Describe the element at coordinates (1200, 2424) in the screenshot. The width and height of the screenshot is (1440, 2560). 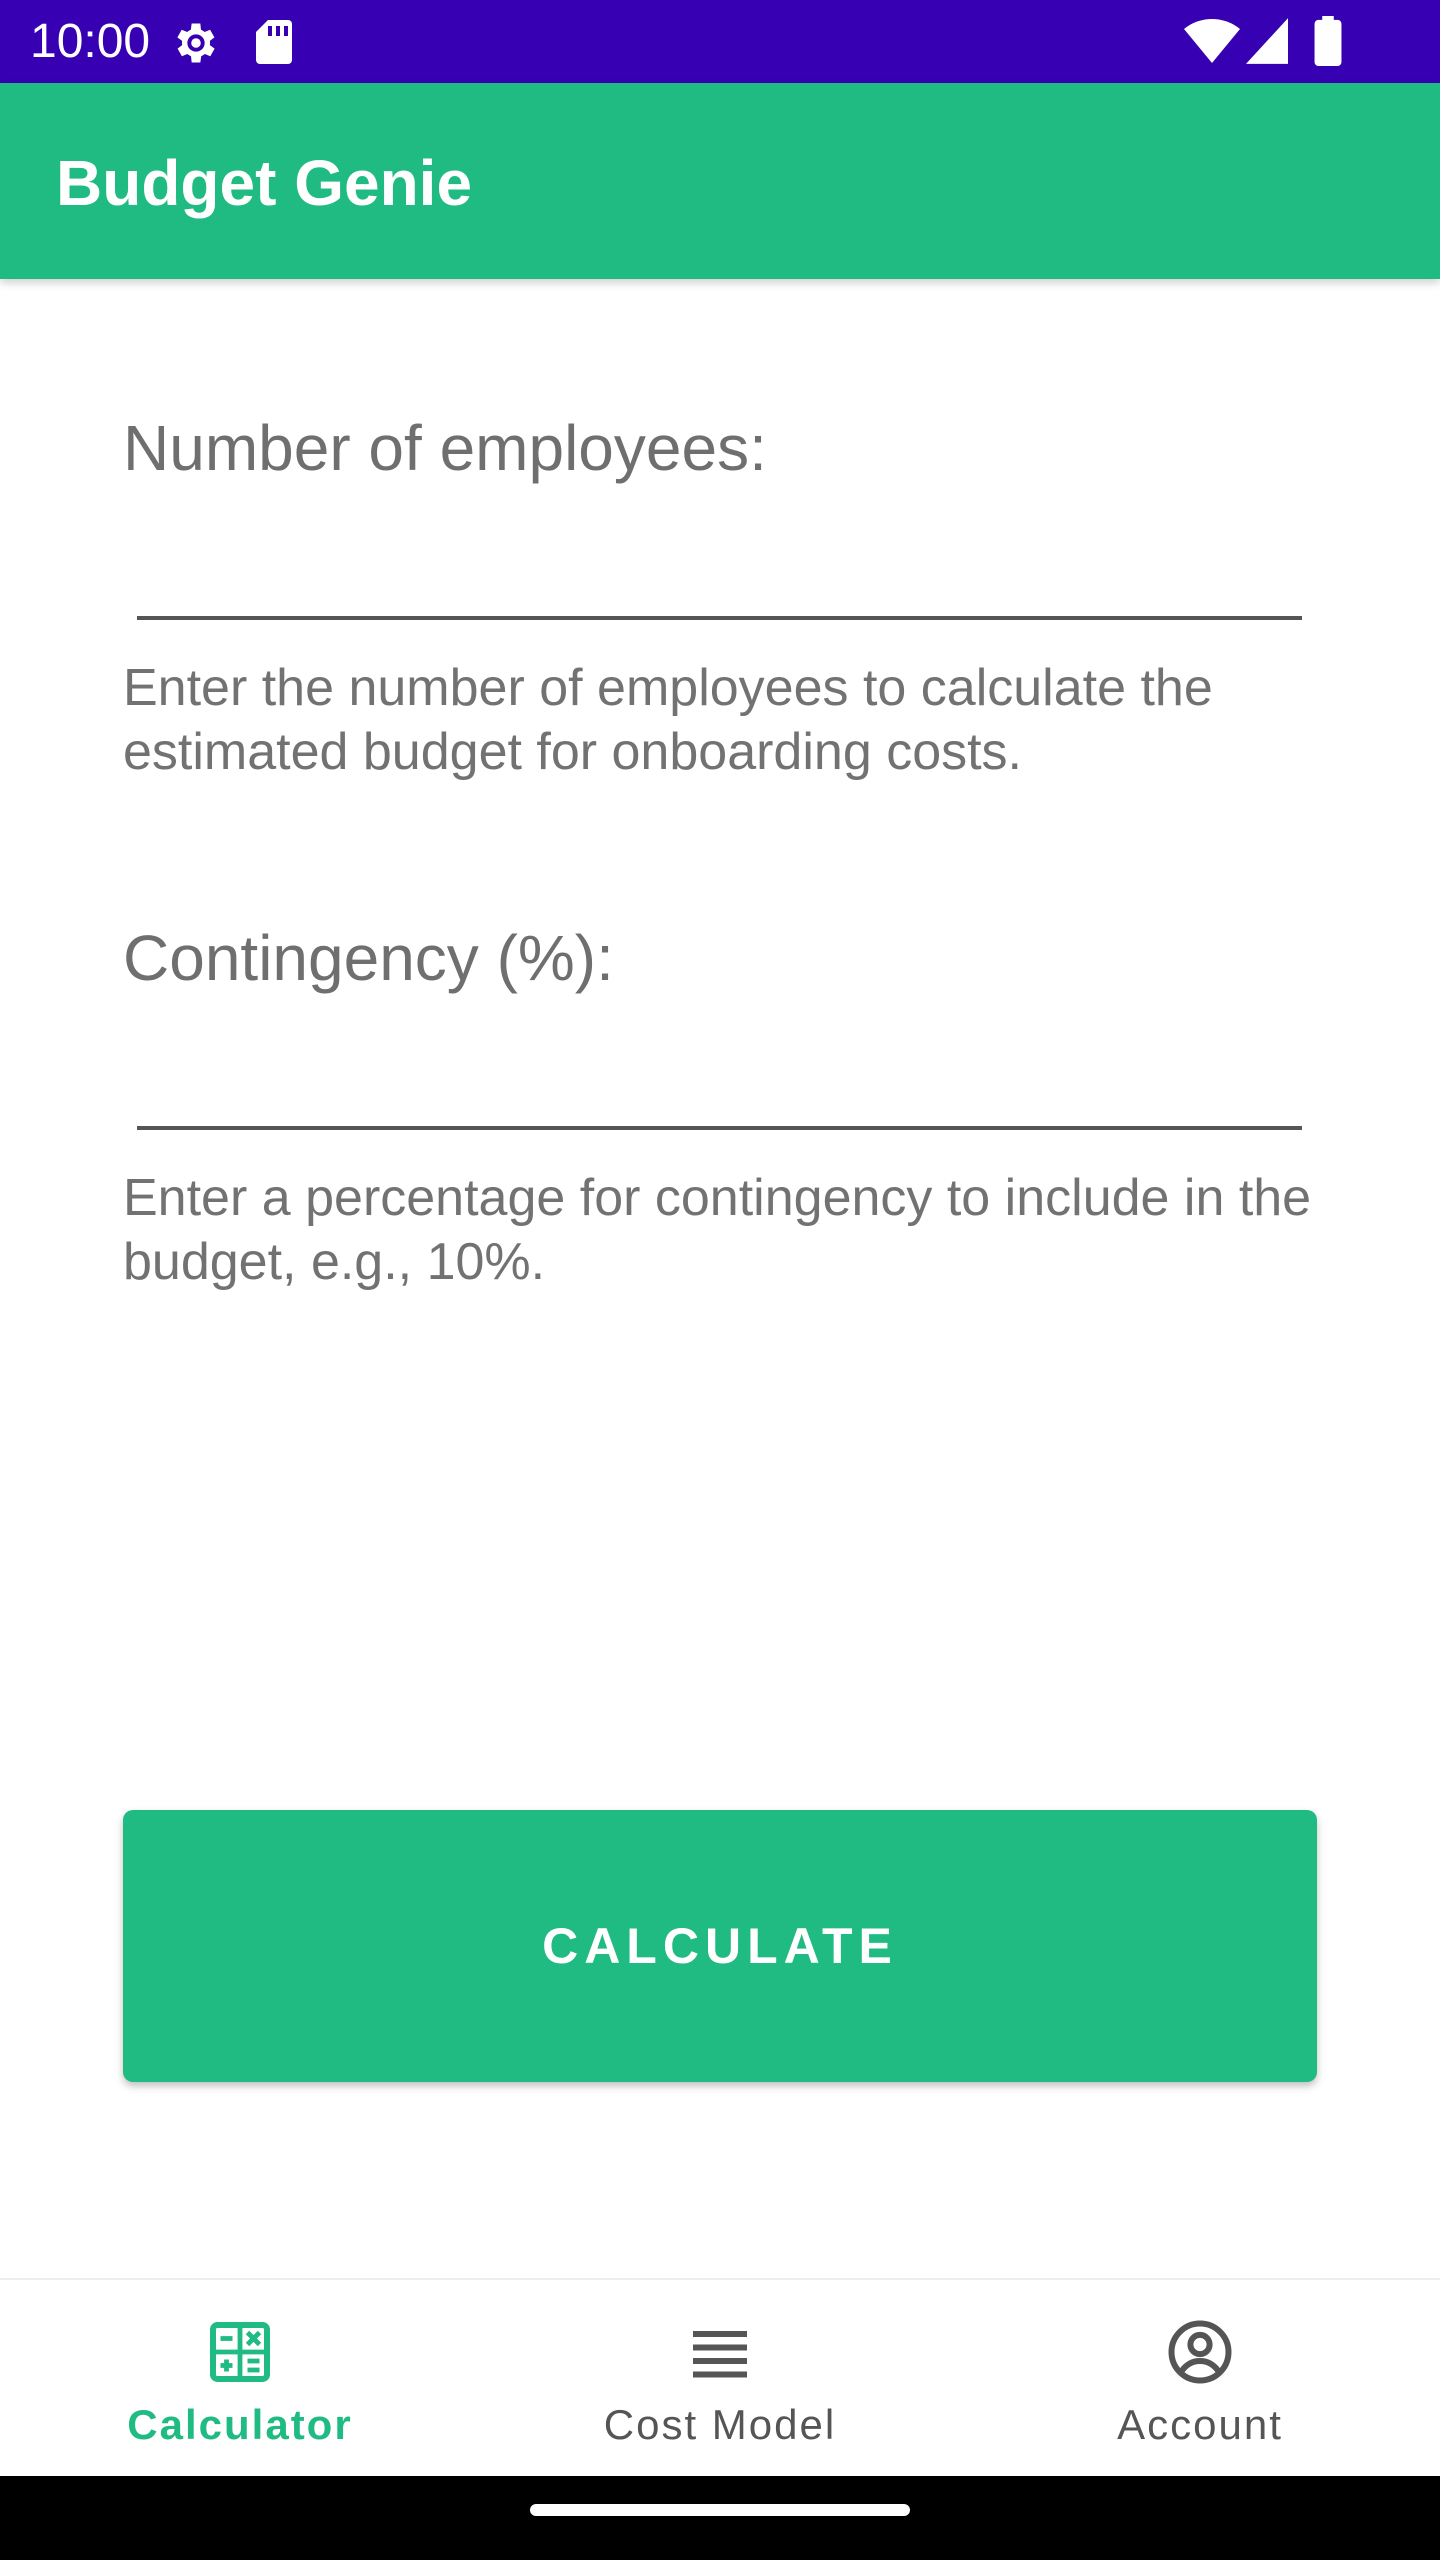
I see `nav-label-account: Account` at that location.